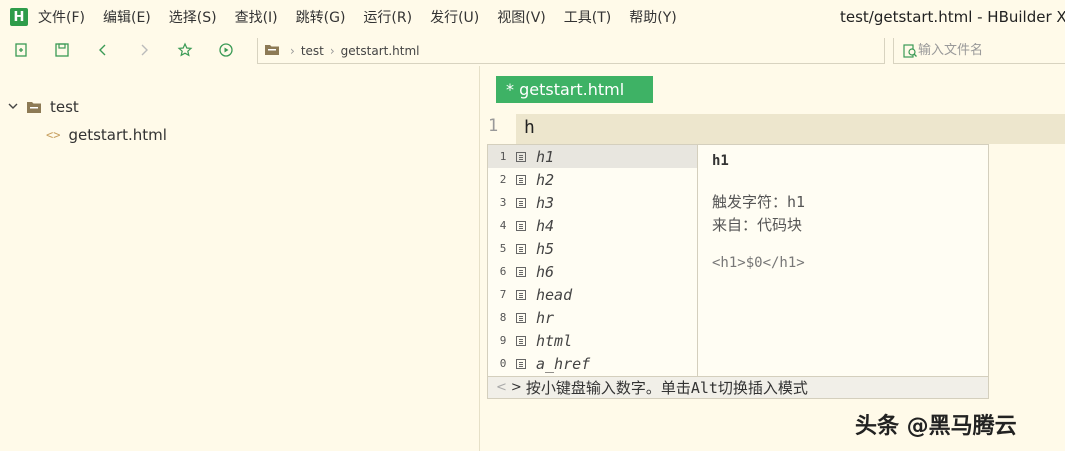  Describe the element at coordinates (545, 179) in the screenshot. I see `completion-label: h2` at that location.